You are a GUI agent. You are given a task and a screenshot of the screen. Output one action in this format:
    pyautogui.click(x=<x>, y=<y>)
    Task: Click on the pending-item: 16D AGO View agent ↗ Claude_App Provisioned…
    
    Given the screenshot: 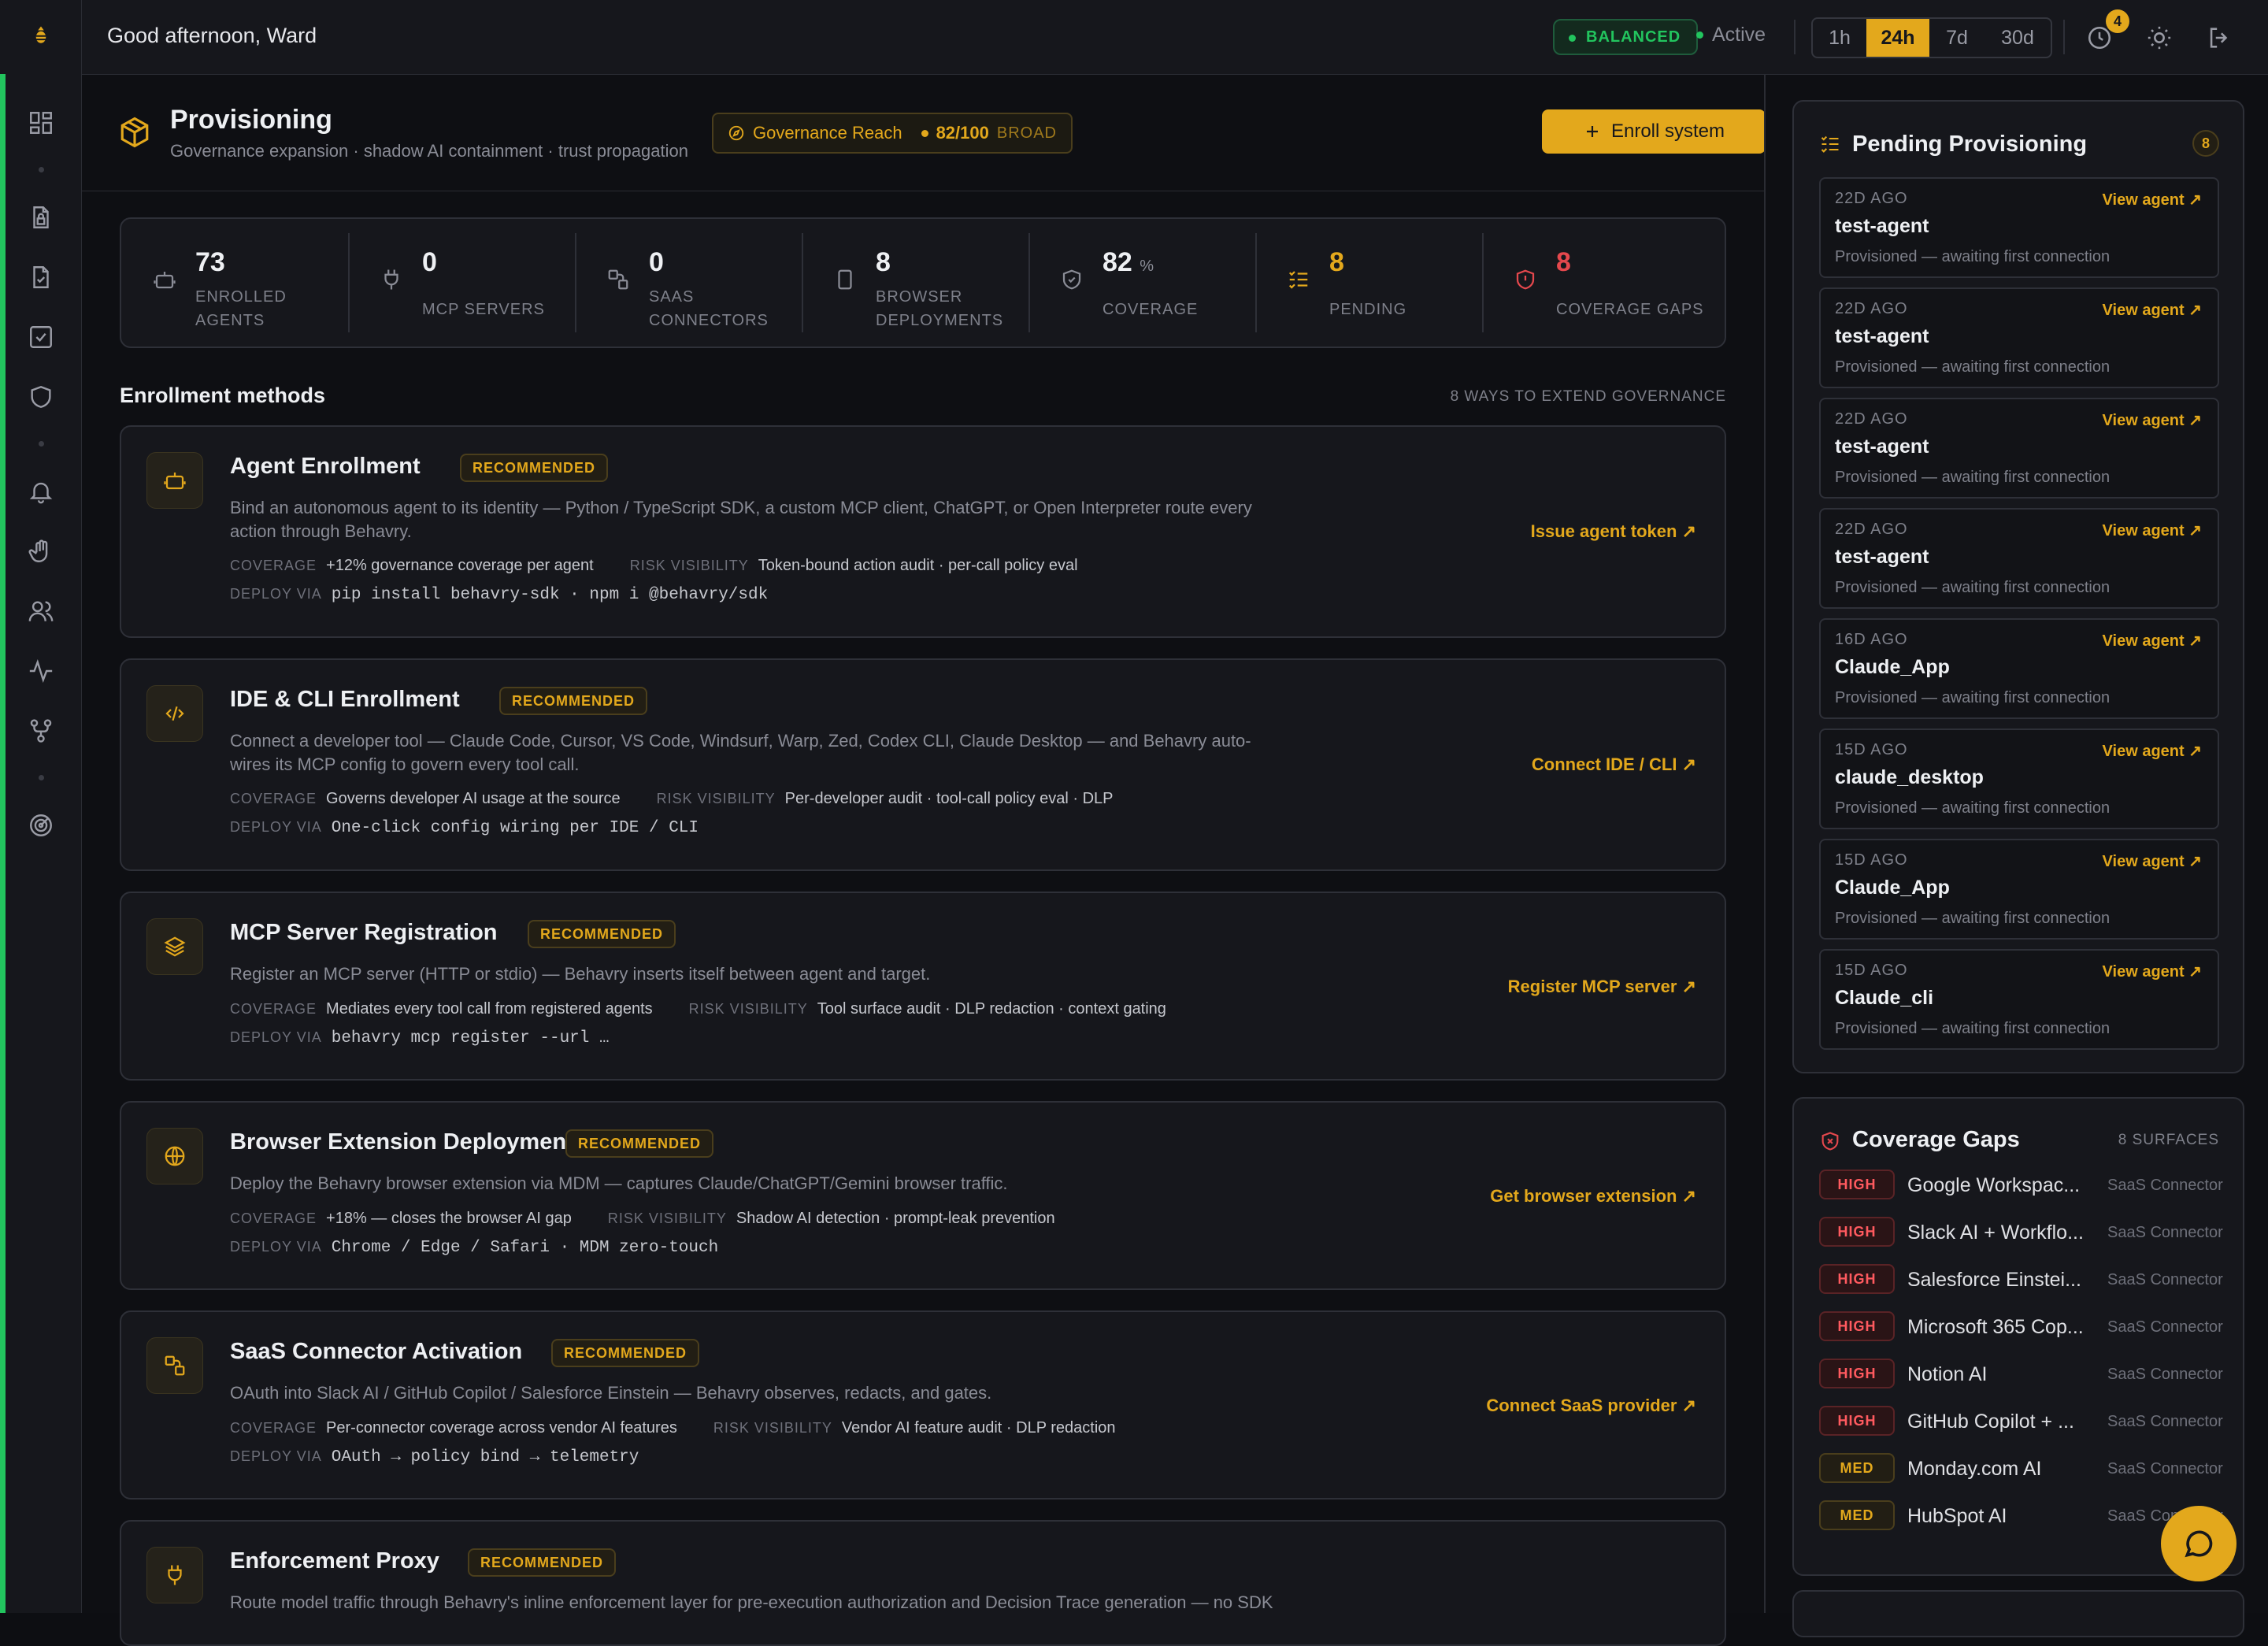 What is the action you would take?
    pyautogui.click(x=2019, y=669)
    